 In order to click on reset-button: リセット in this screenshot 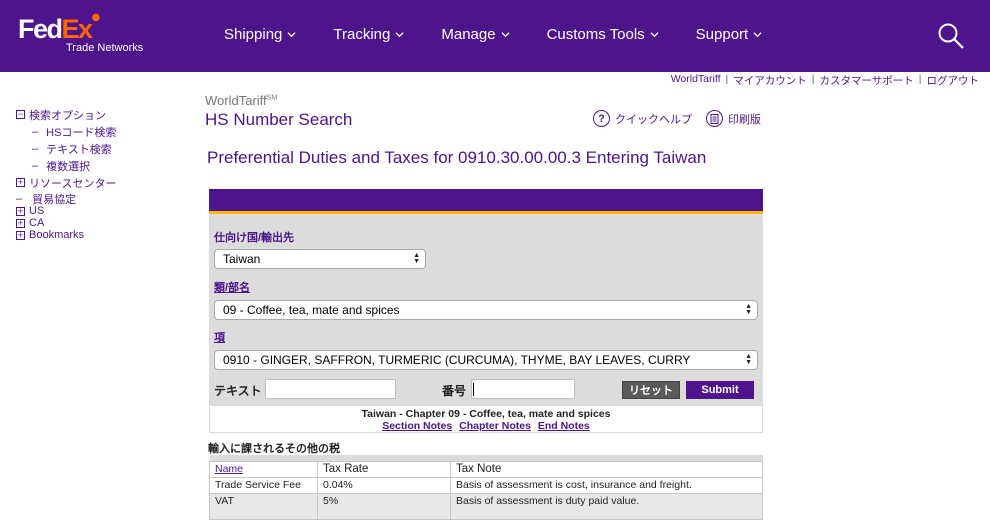, I will do `click(651, 390)`.